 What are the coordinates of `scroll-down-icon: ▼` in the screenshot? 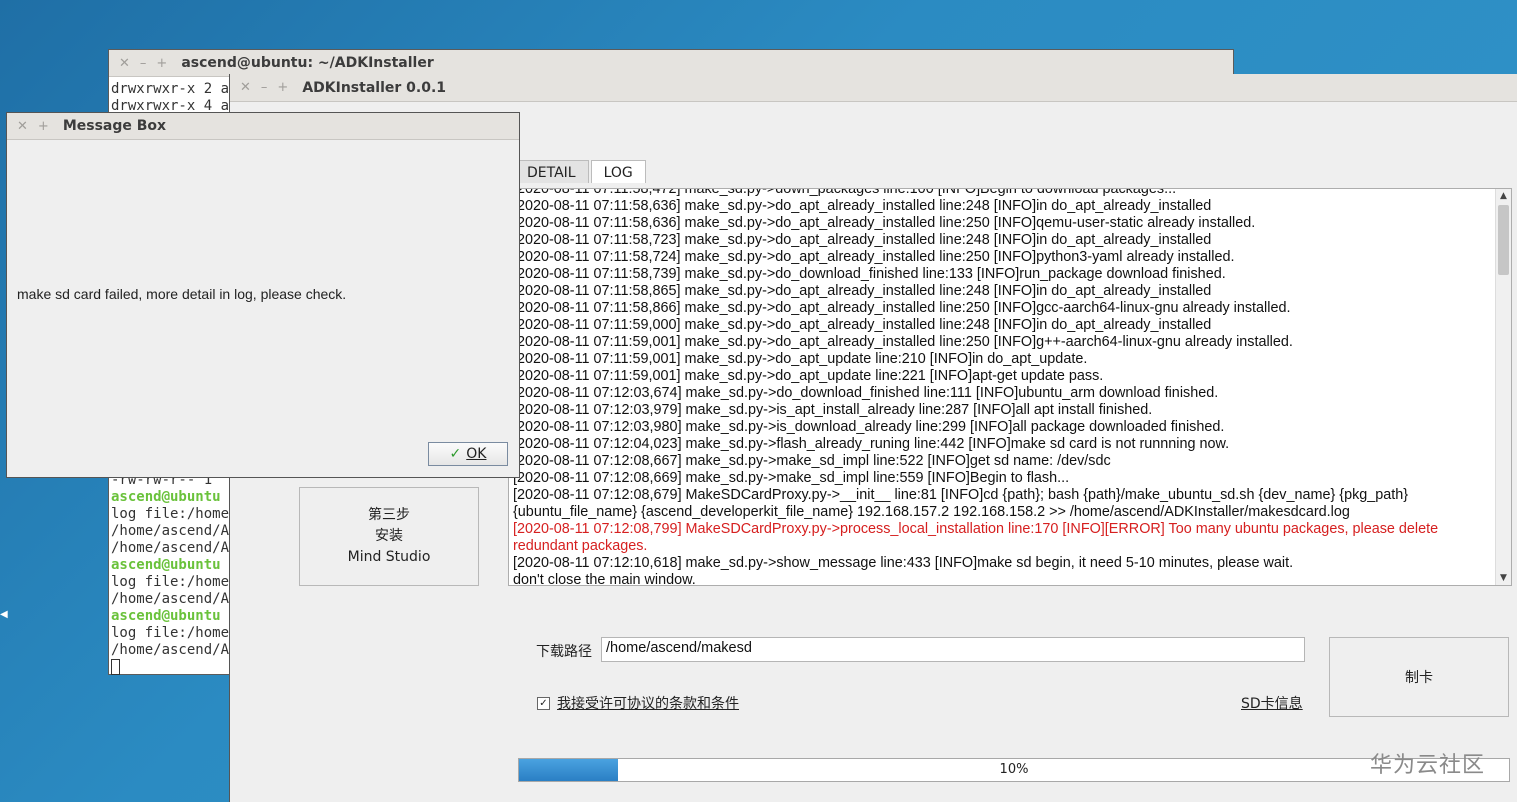 It's located at (1503, 578).